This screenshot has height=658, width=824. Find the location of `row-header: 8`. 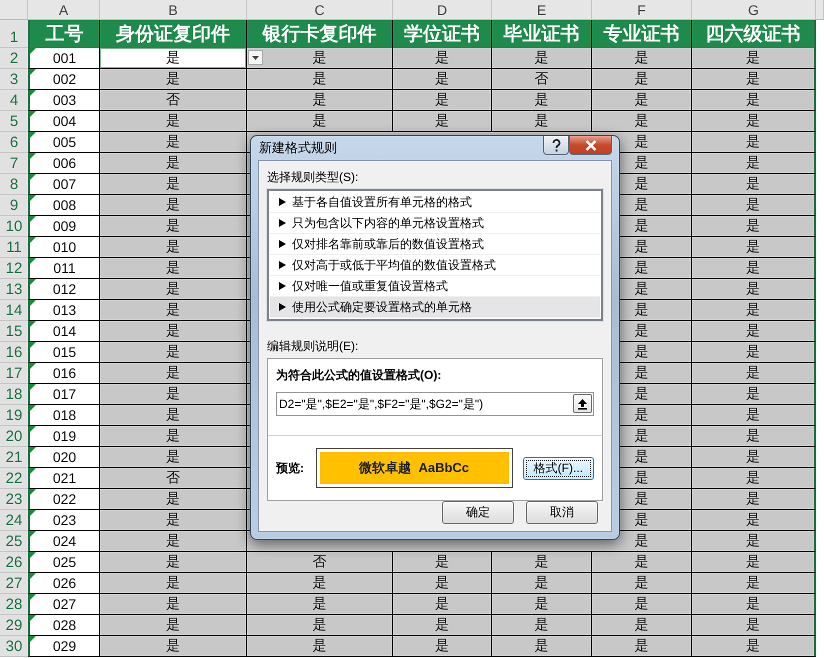

row-header: 8 is located at coordinates (14, 184).